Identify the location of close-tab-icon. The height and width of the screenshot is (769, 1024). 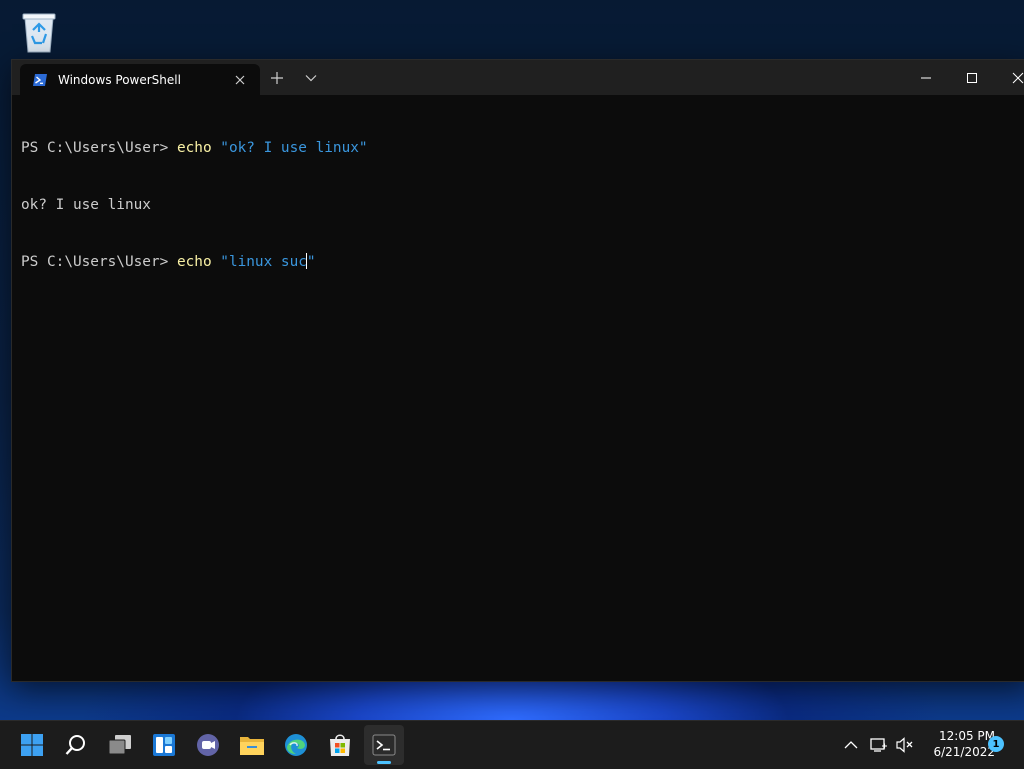
(240, 80).